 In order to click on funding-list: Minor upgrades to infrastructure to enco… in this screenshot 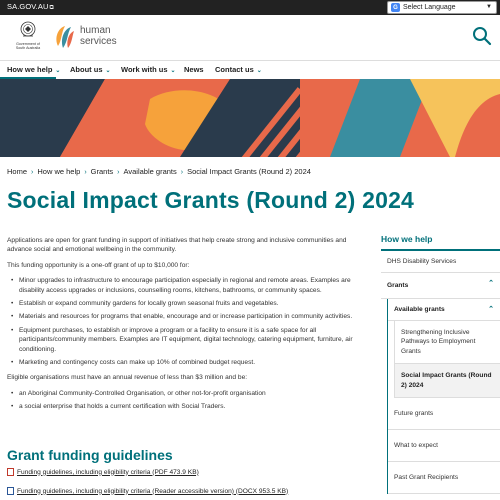, I will do `click(187, 322)`.